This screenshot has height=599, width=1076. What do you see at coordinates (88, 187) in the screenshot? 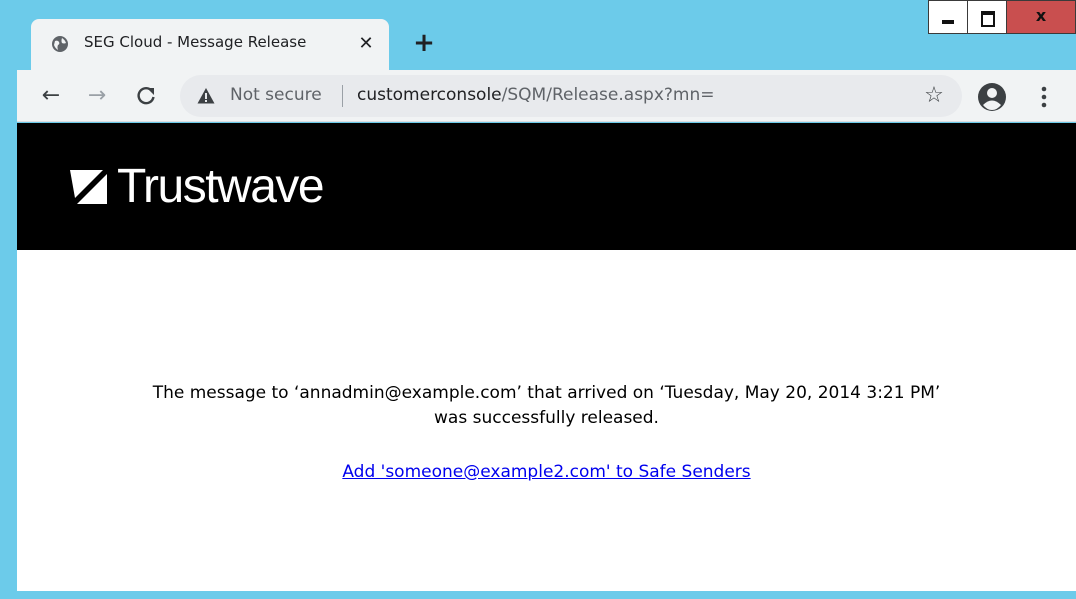
I see `trustwave-logo-icon` at bounding box center [88, 187].